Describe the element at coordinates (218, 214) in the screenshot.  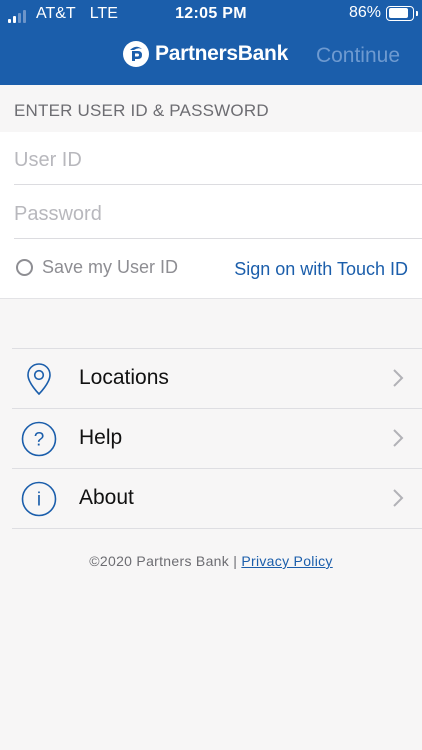
I see `password-input` at that location.